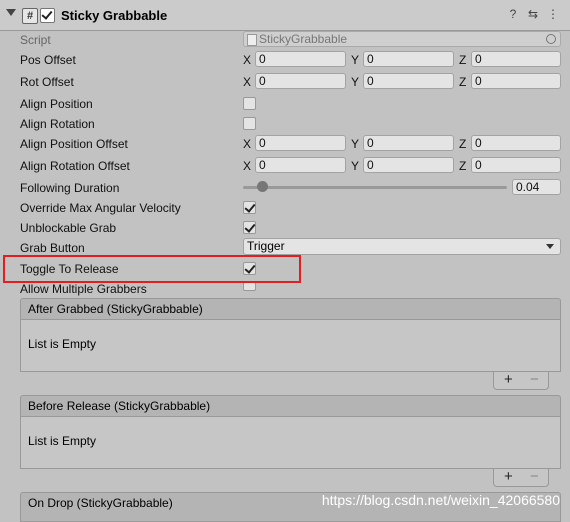 This screenshot has height=522, width=570. I want to click on chevron-down-icon, so click(550, 246).